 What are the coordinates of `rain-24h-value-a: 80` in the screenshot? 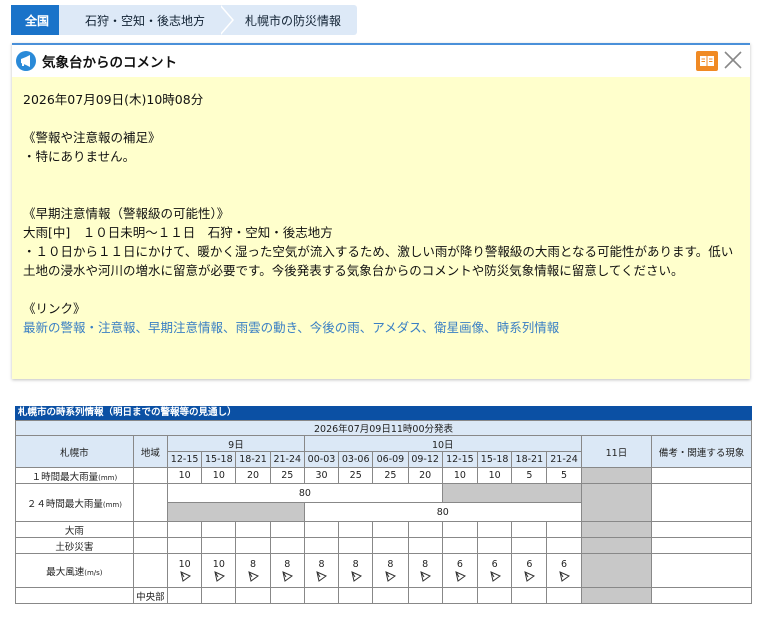 It's located at (305, 493).